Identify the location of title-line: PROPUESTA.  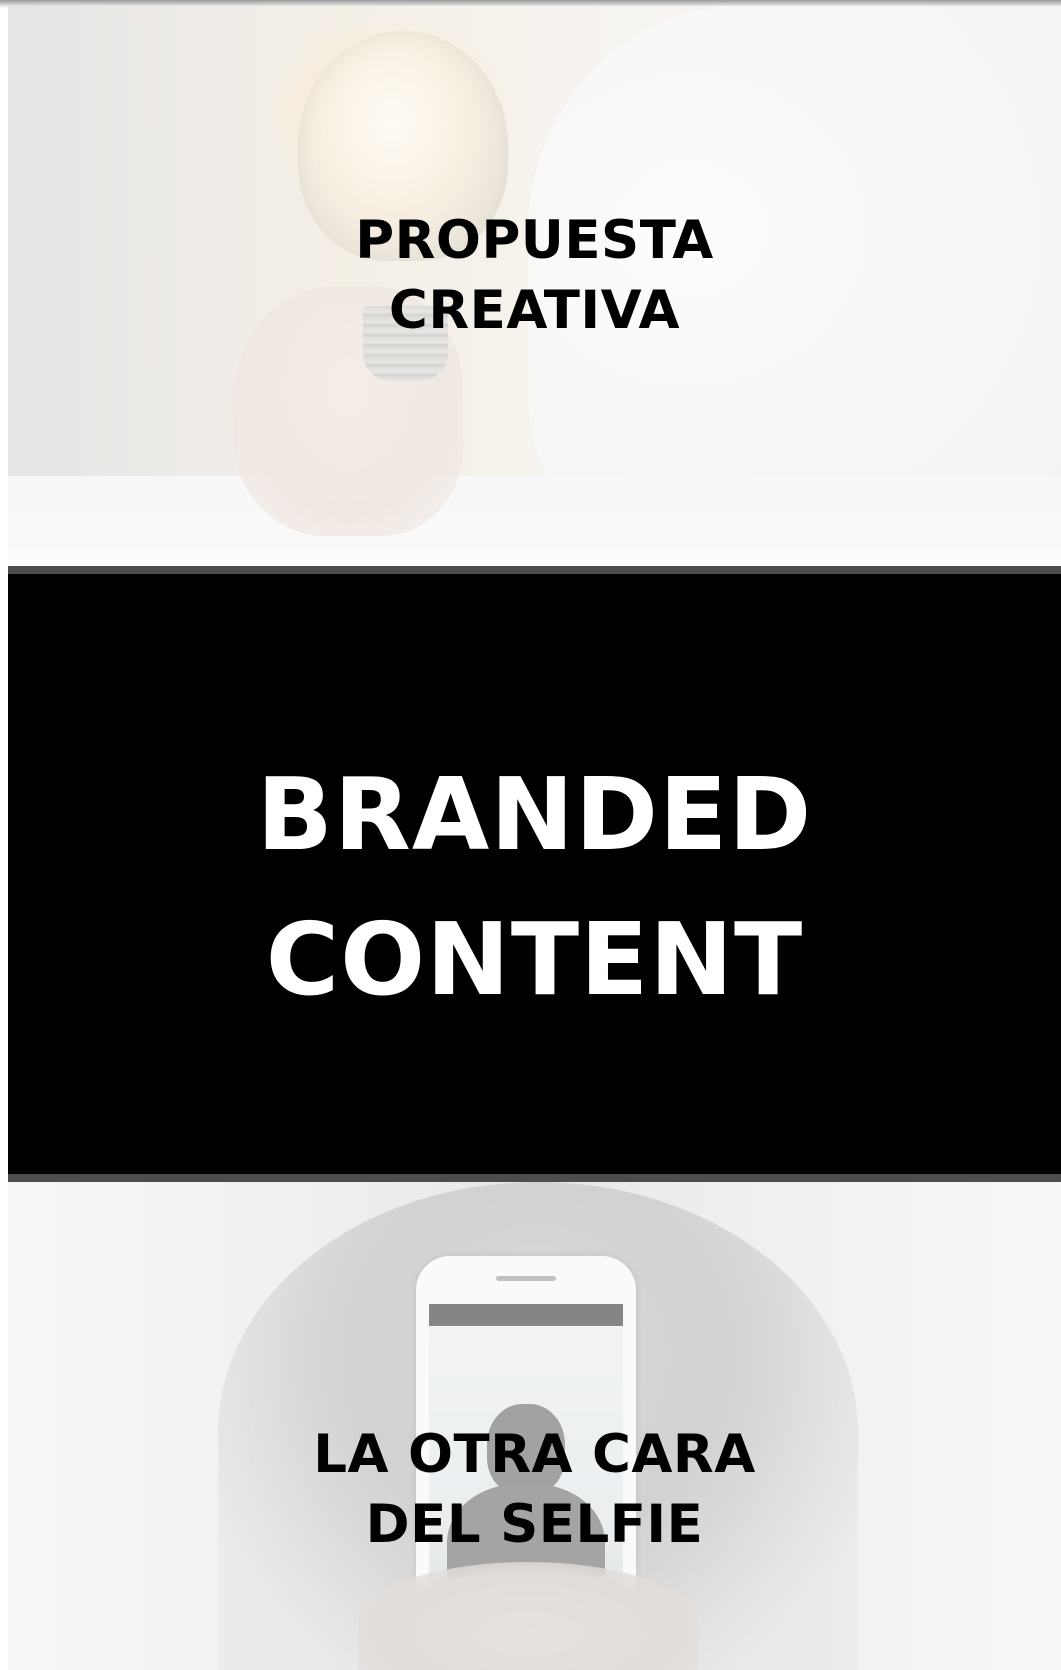
(534, 240).